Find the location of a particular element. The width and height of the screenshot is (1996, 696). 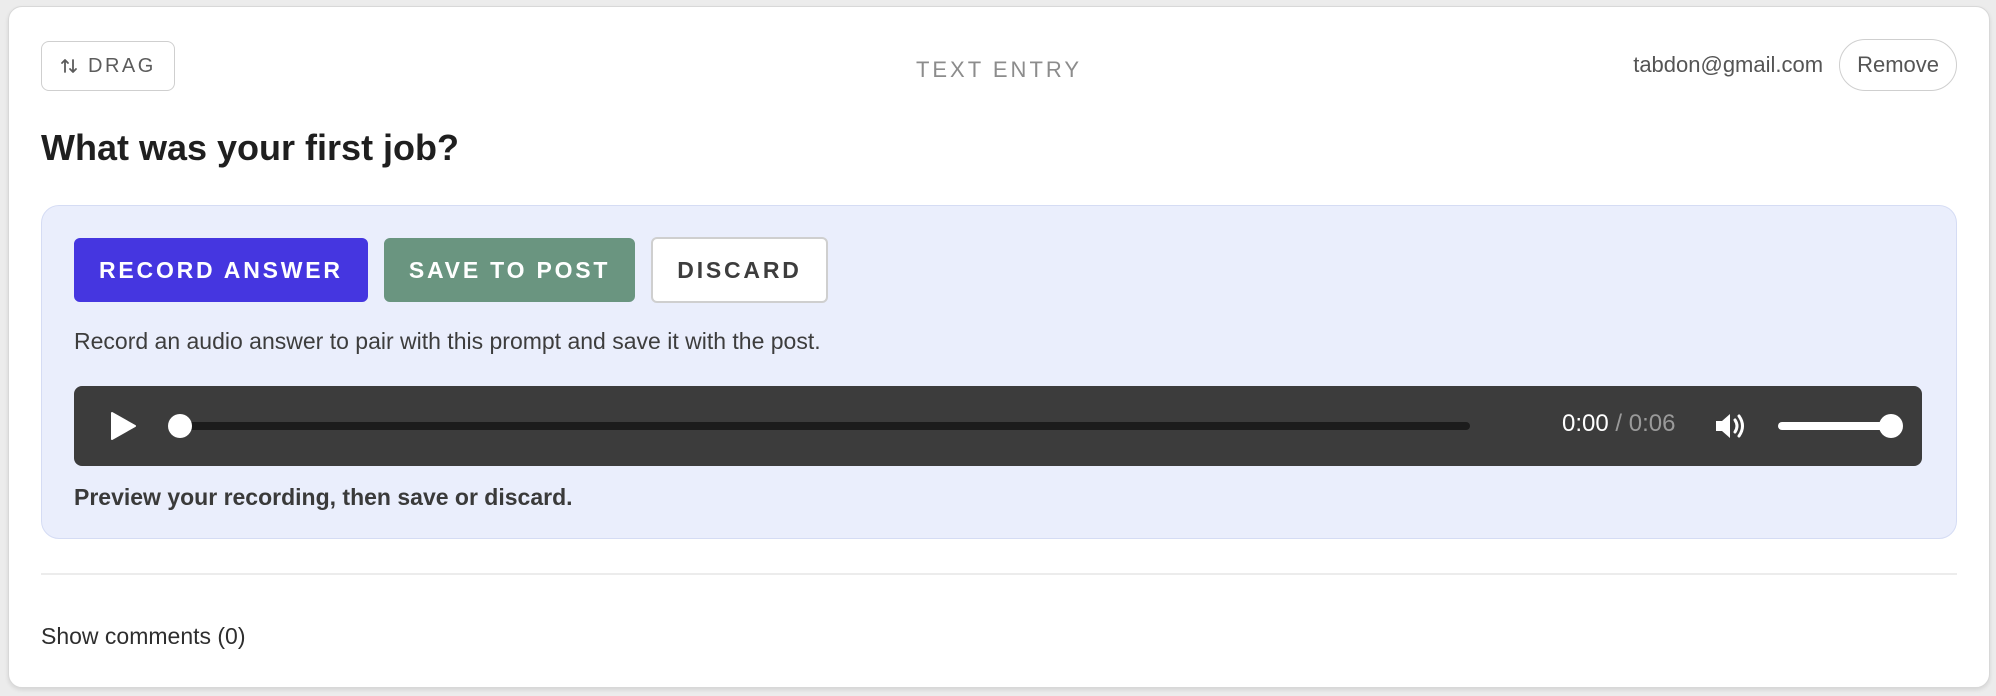

record-actions: RECORD ANSWER SAVE TO POST DISCARD is located at coordinates (451, 270).